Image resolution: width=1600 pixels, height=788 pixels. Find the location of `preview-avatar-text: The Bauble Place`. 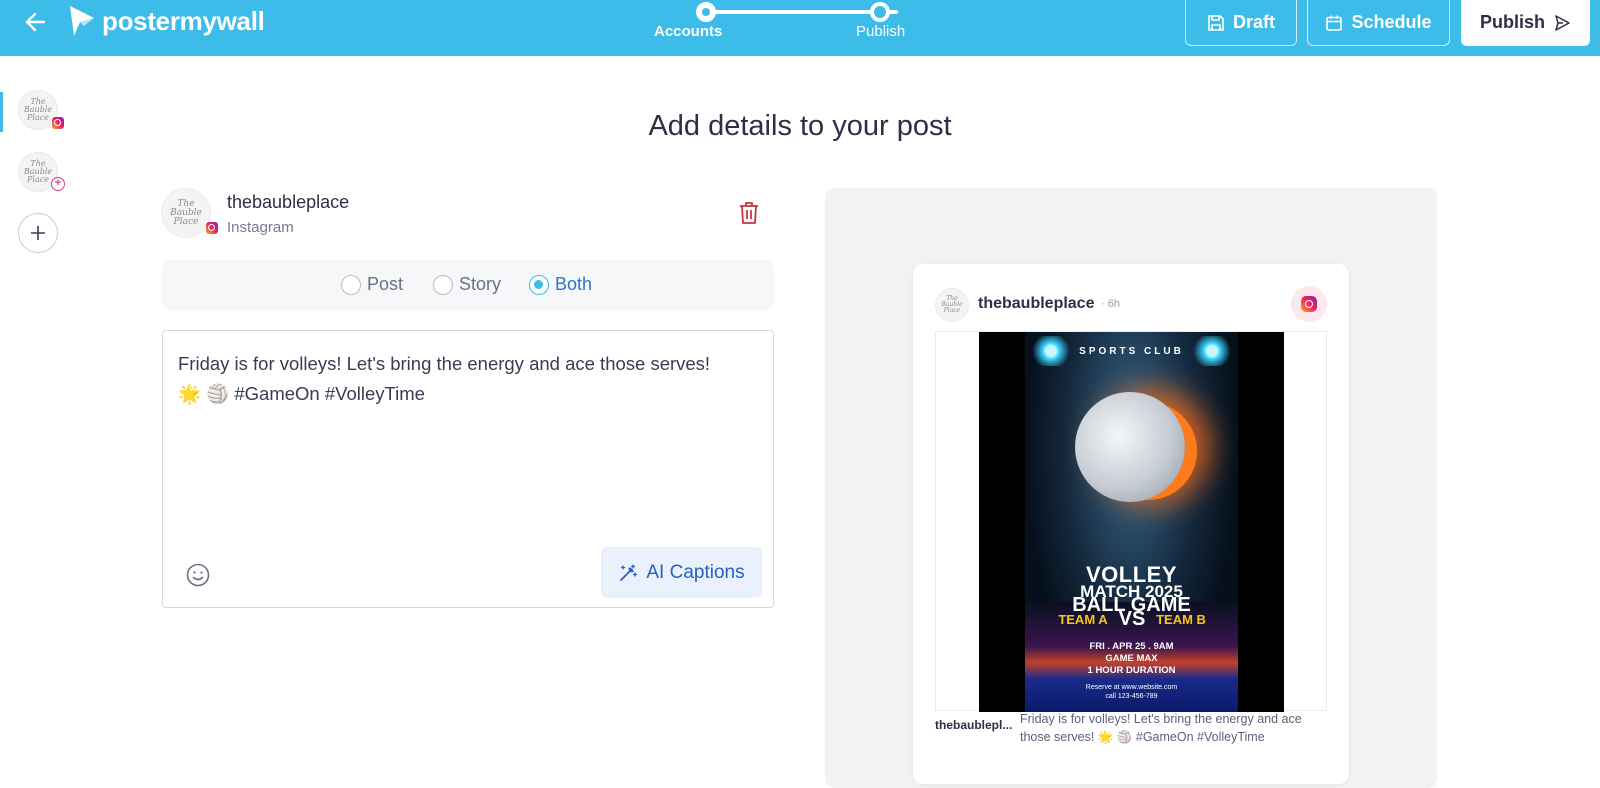

preview-avatar-text: The Bauble Place is located at coordinates (952, 304).